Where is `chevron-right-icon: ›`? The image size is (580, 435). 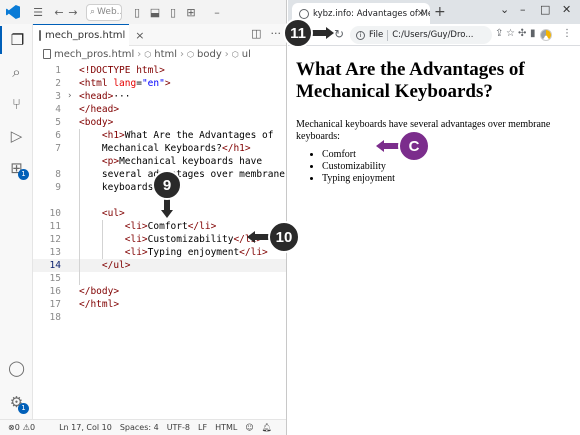 chevron-right-icon: › is located at coordinates (226, 54).